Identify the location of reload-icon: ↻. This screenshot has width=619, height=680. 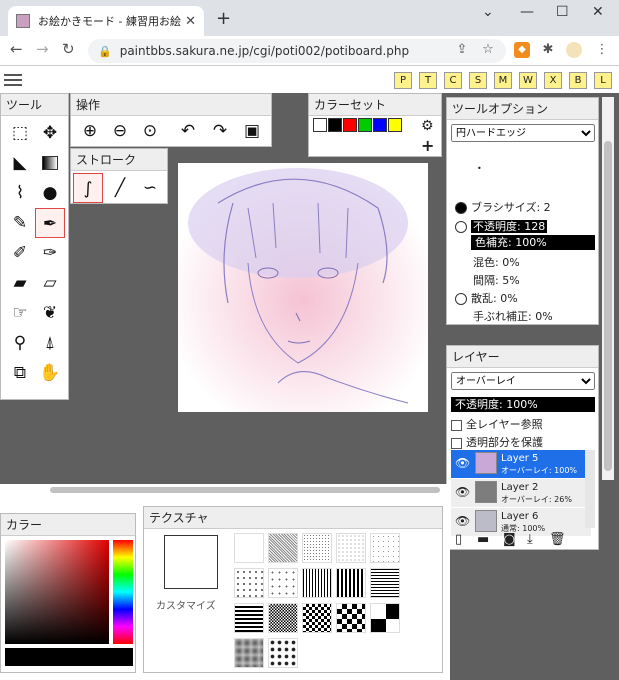
(68, 49).